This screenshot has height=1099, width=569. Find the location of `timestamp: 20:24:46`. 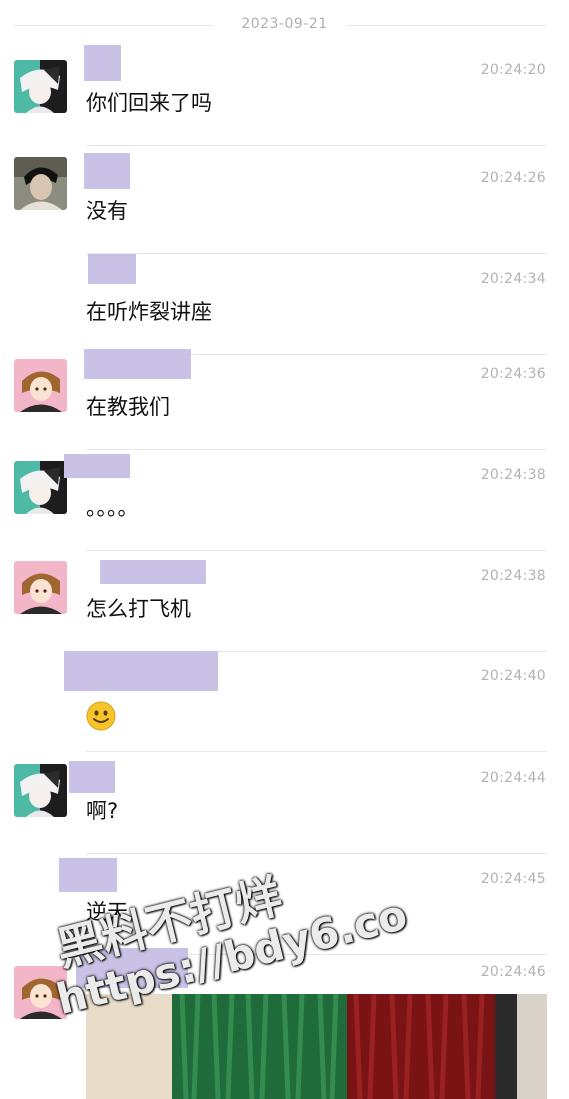

timestamp: 20:24:46 is located at coordinates (513, 972).